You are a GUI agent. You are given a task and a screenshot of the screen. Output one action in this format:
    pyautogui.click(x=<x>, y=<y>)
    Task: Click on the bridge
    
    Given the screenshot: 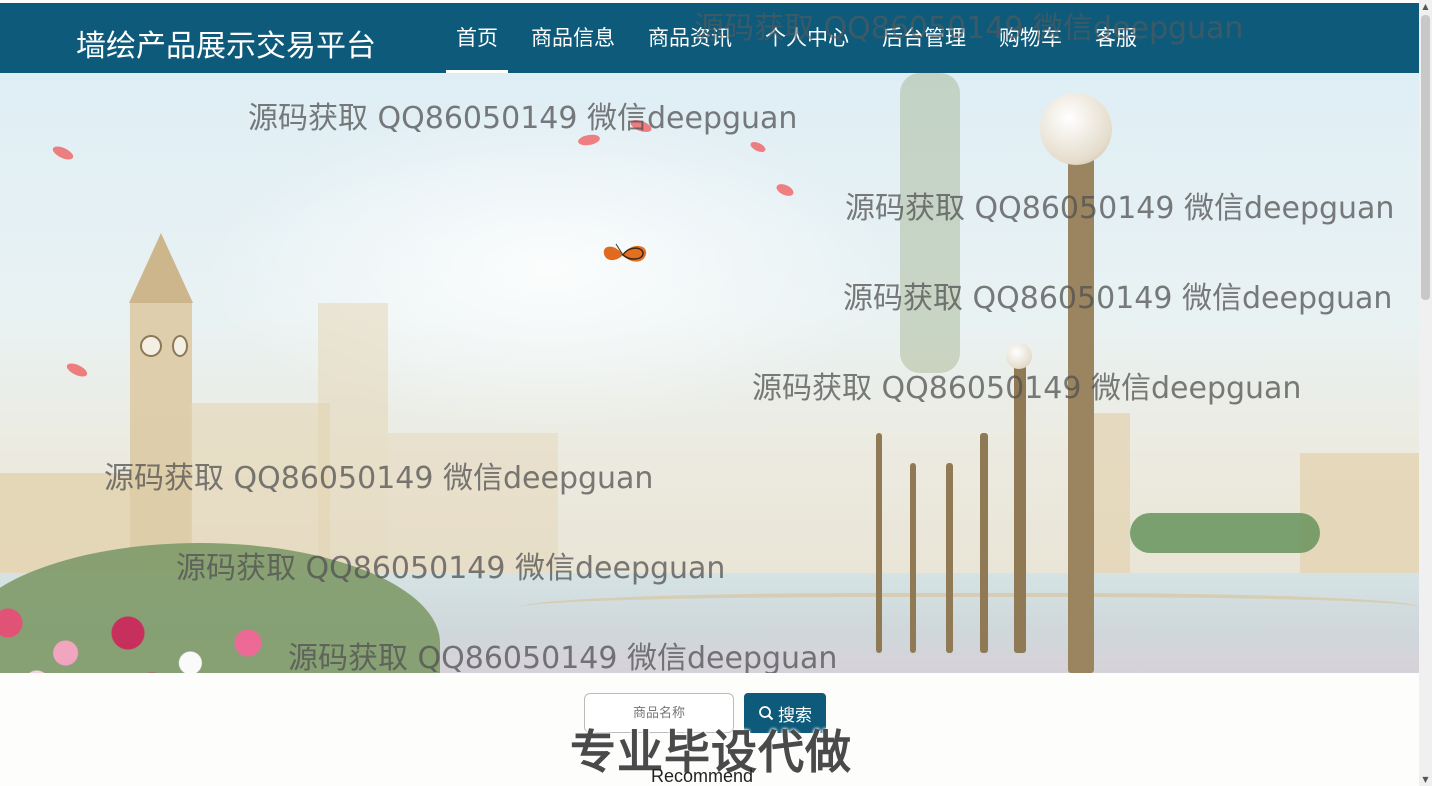 What is the action you would take?
    pyautogui.click(x=969, y=611)
    